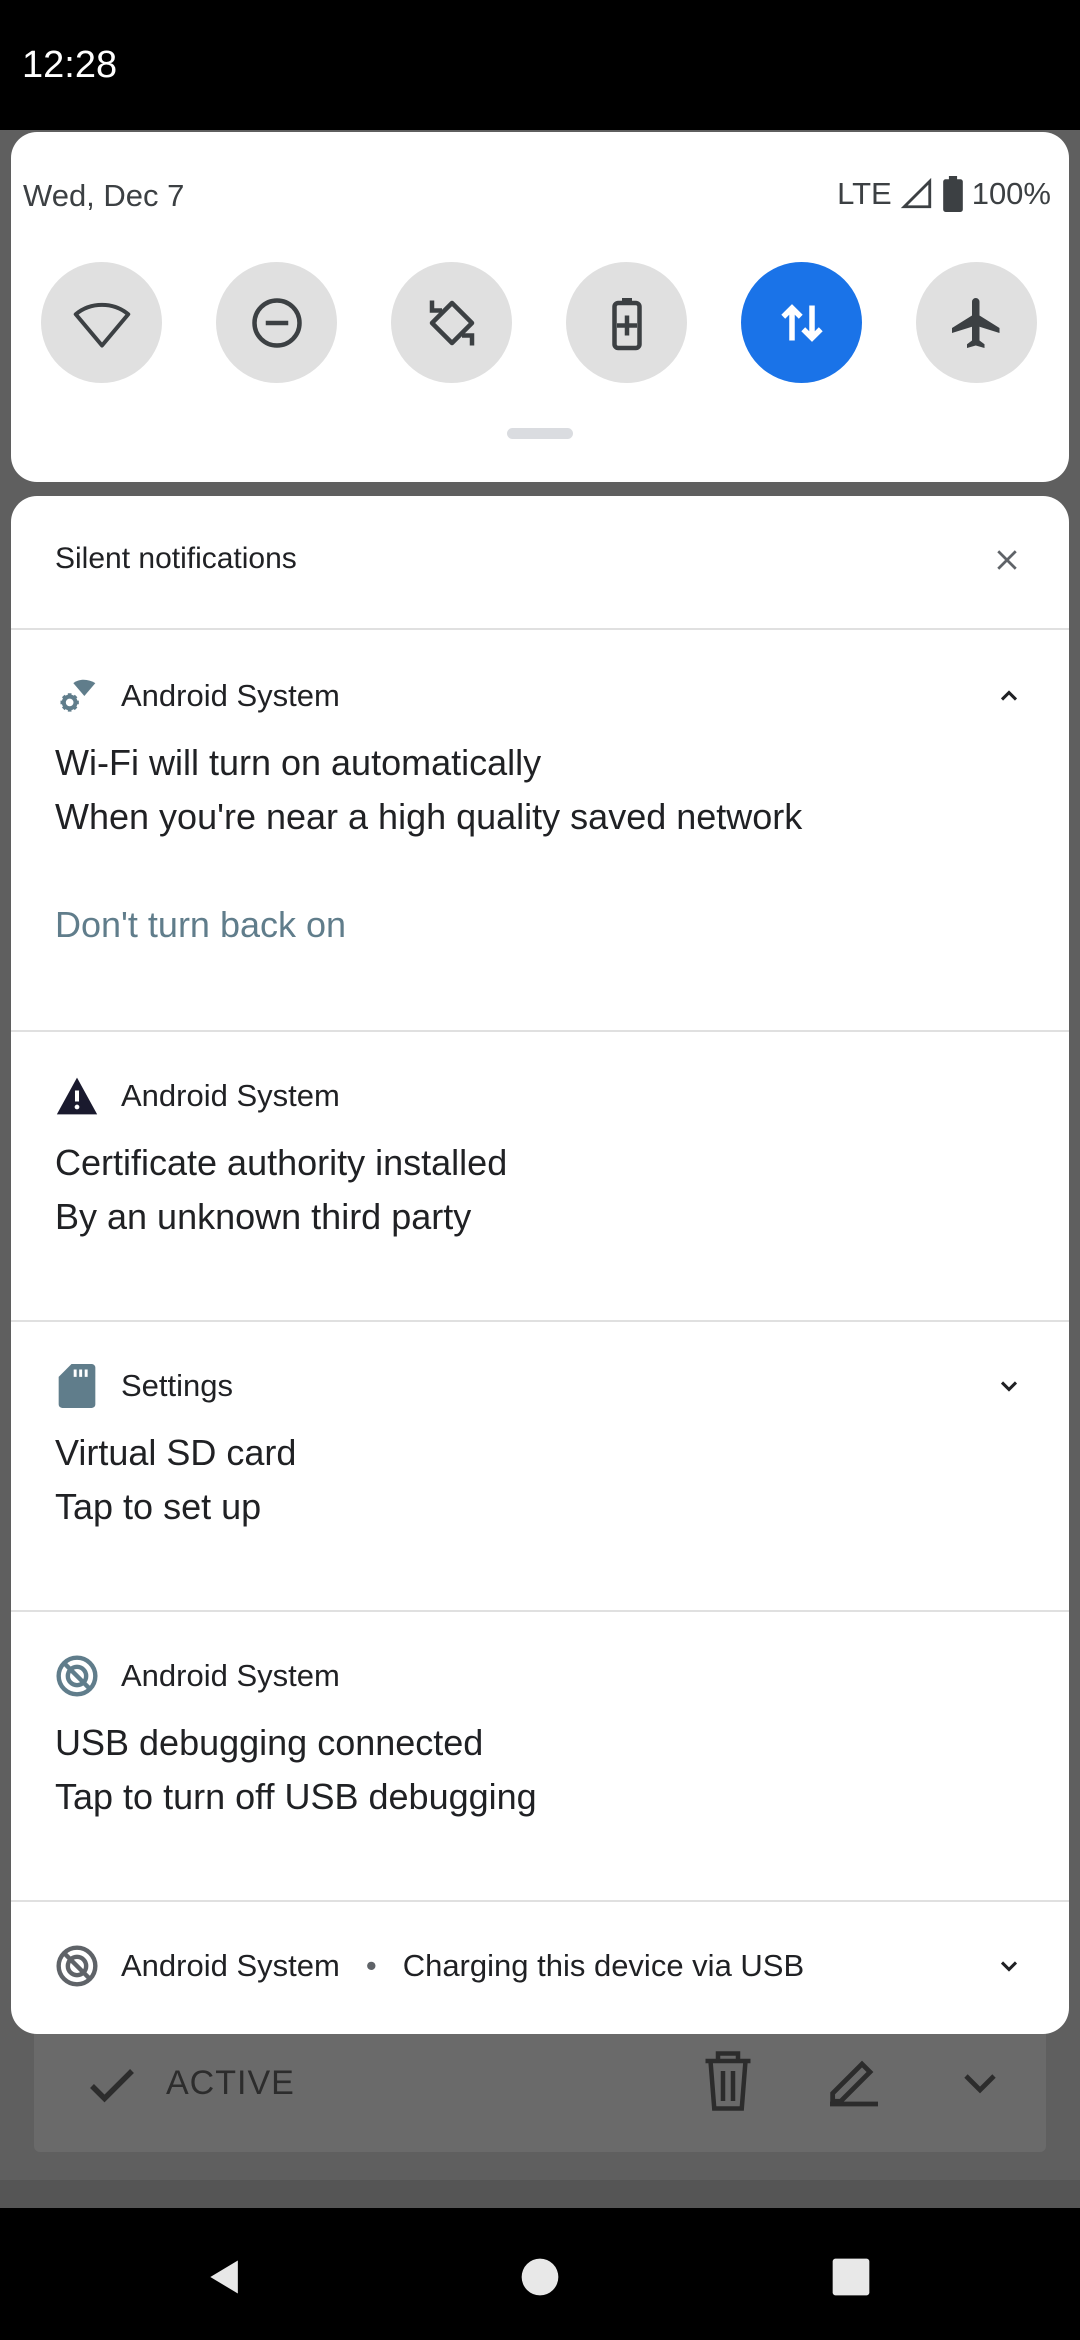 This screenshot has width=1080, height=2340. I want to click on home-button, so click(540, 2277).